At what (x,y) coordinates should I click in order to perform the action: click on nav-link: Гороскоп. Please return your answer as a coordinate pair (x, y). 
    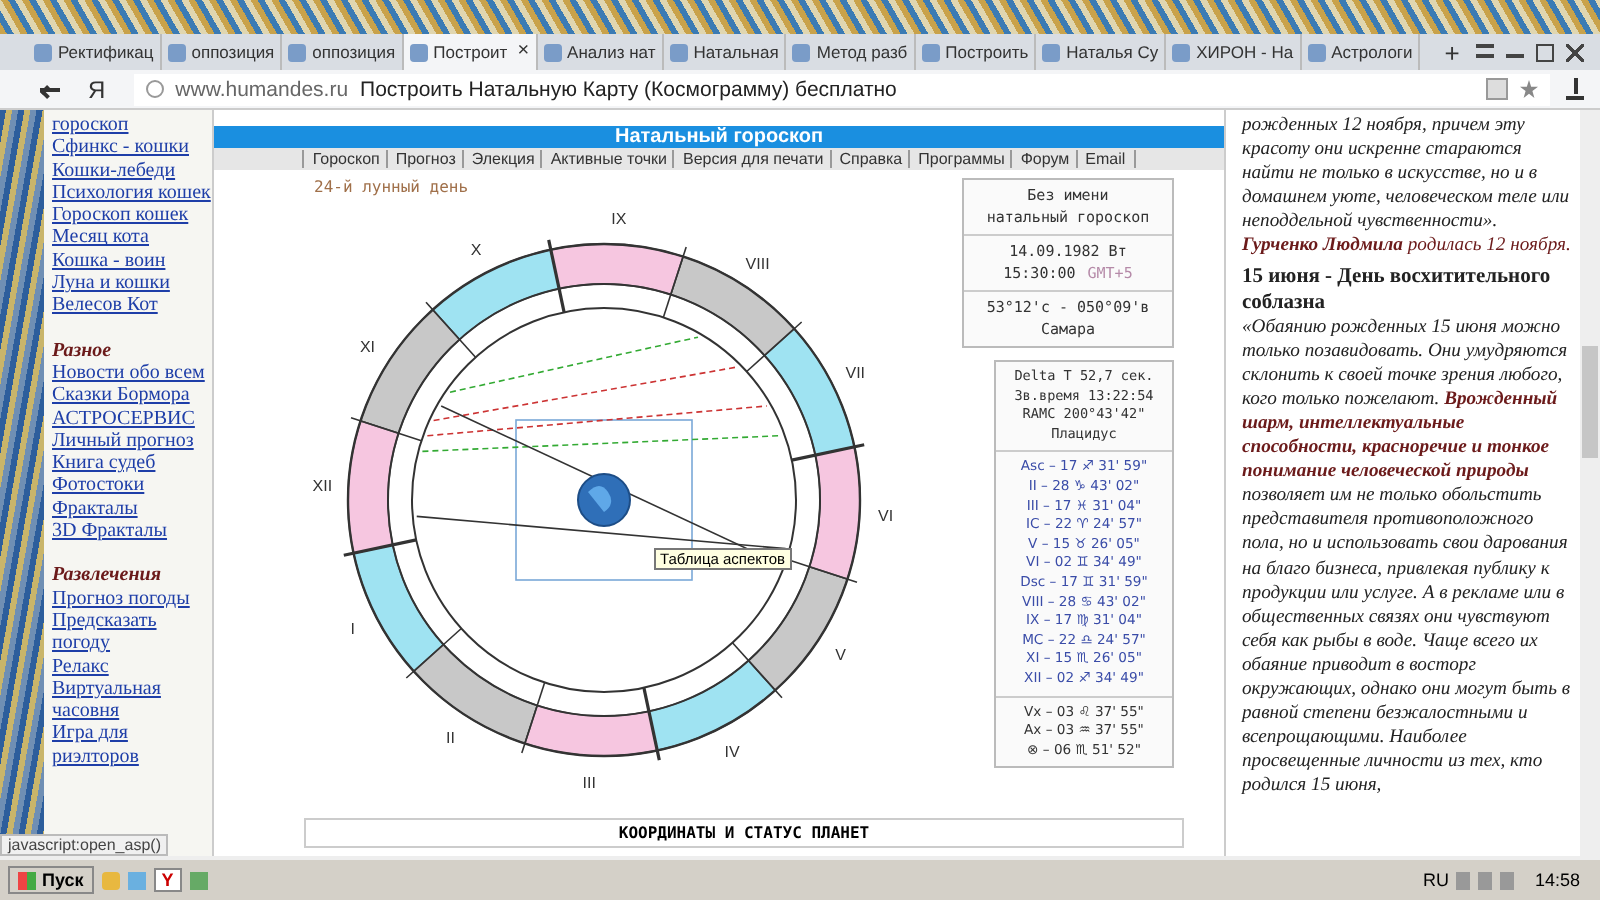
    Looking at the image, I should click on (341, 159).